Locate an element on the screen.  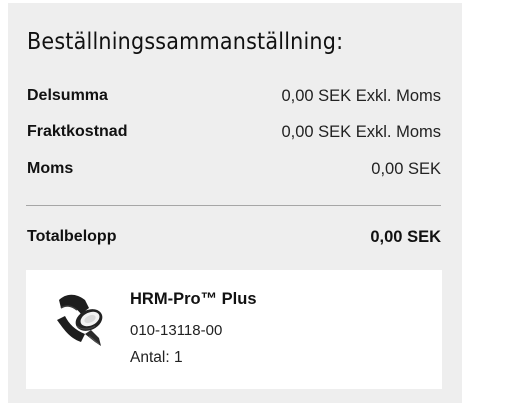
subtotal-row: Delsumma 0,00 SEK Exkl. Moms is located at coordinates (234, 96).